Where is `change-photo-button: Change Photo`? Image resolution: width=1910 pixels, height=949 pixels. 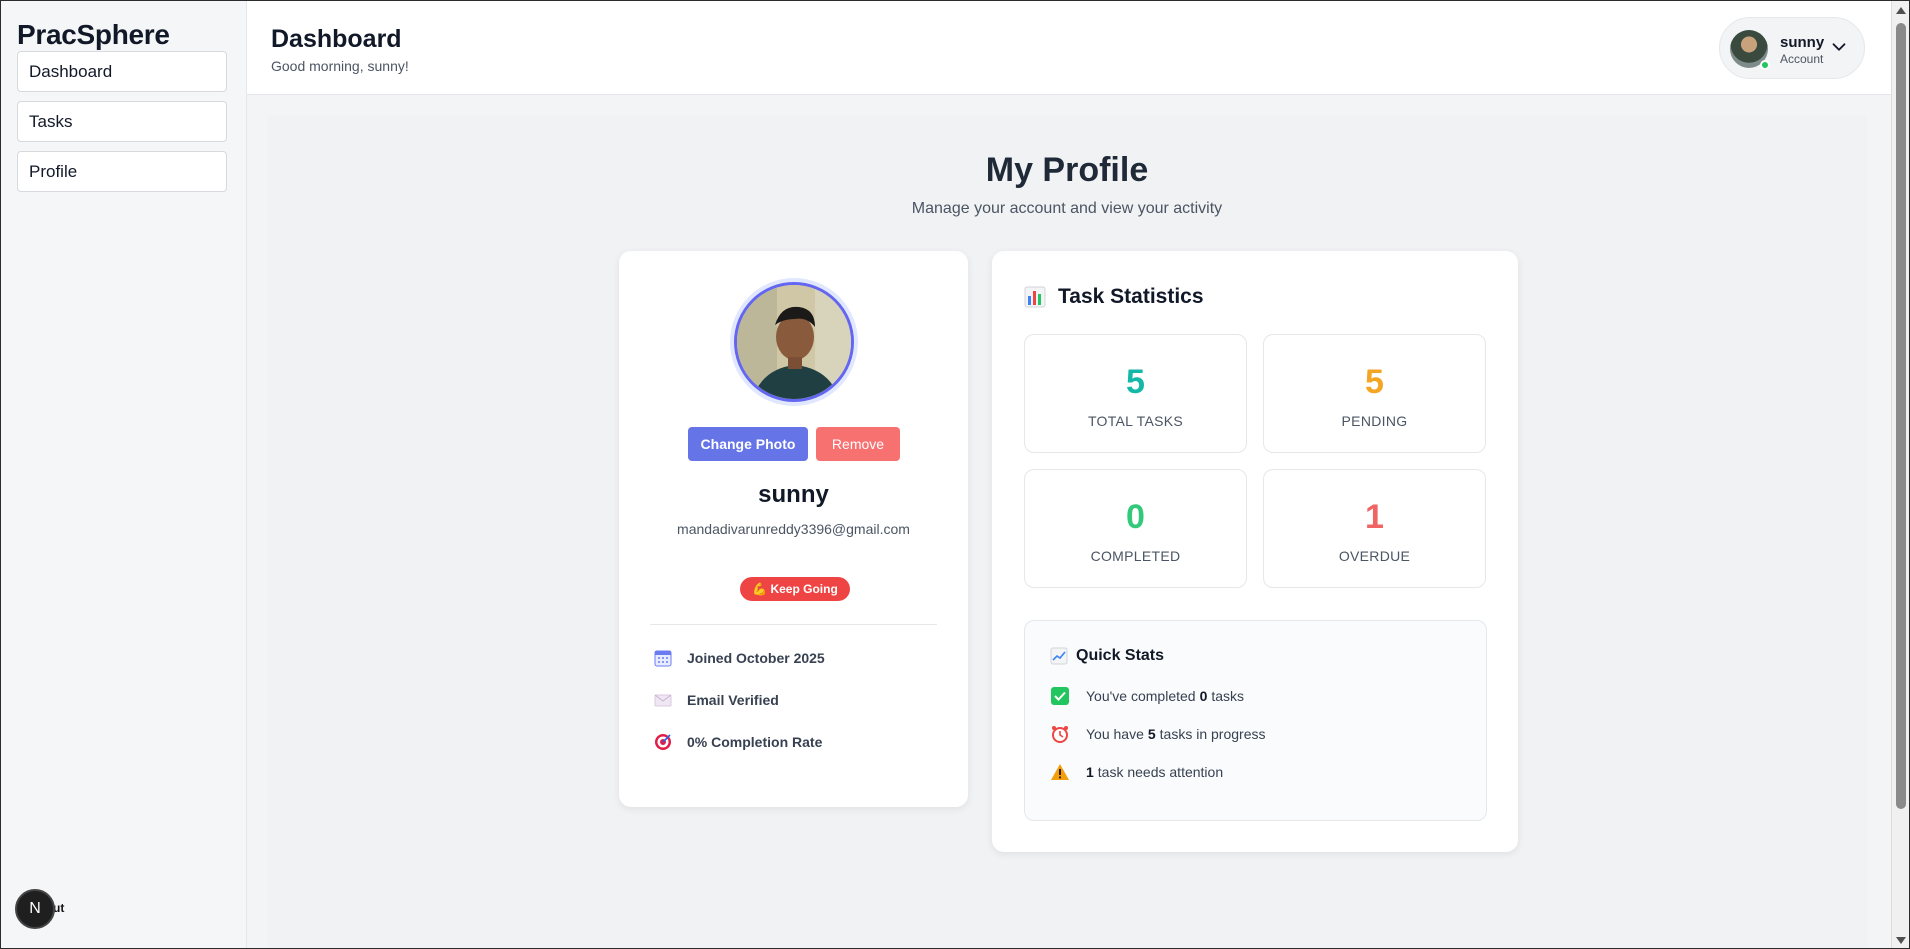 change-photo-button: Change Photo is located at coordinates (748, 444).